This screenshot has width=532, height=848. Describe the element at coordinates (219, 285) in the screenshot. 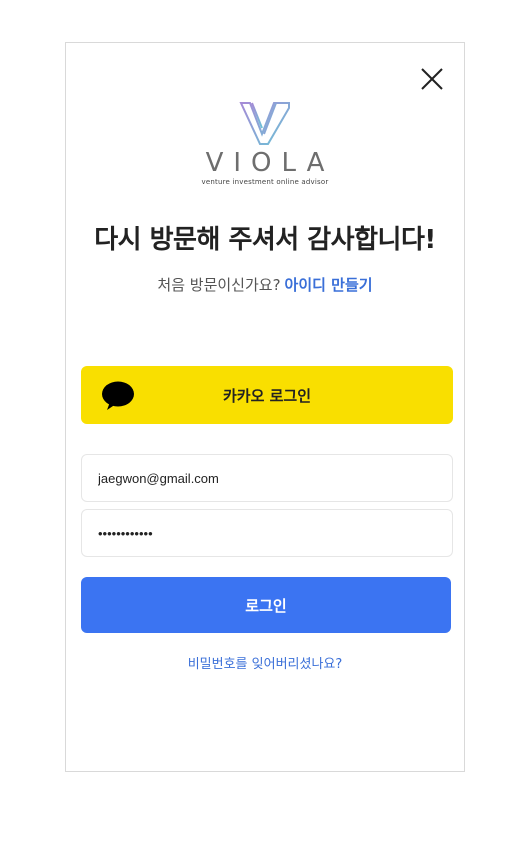

I see `signup-prompt-text: 처음 방문이신가요?` at that location.